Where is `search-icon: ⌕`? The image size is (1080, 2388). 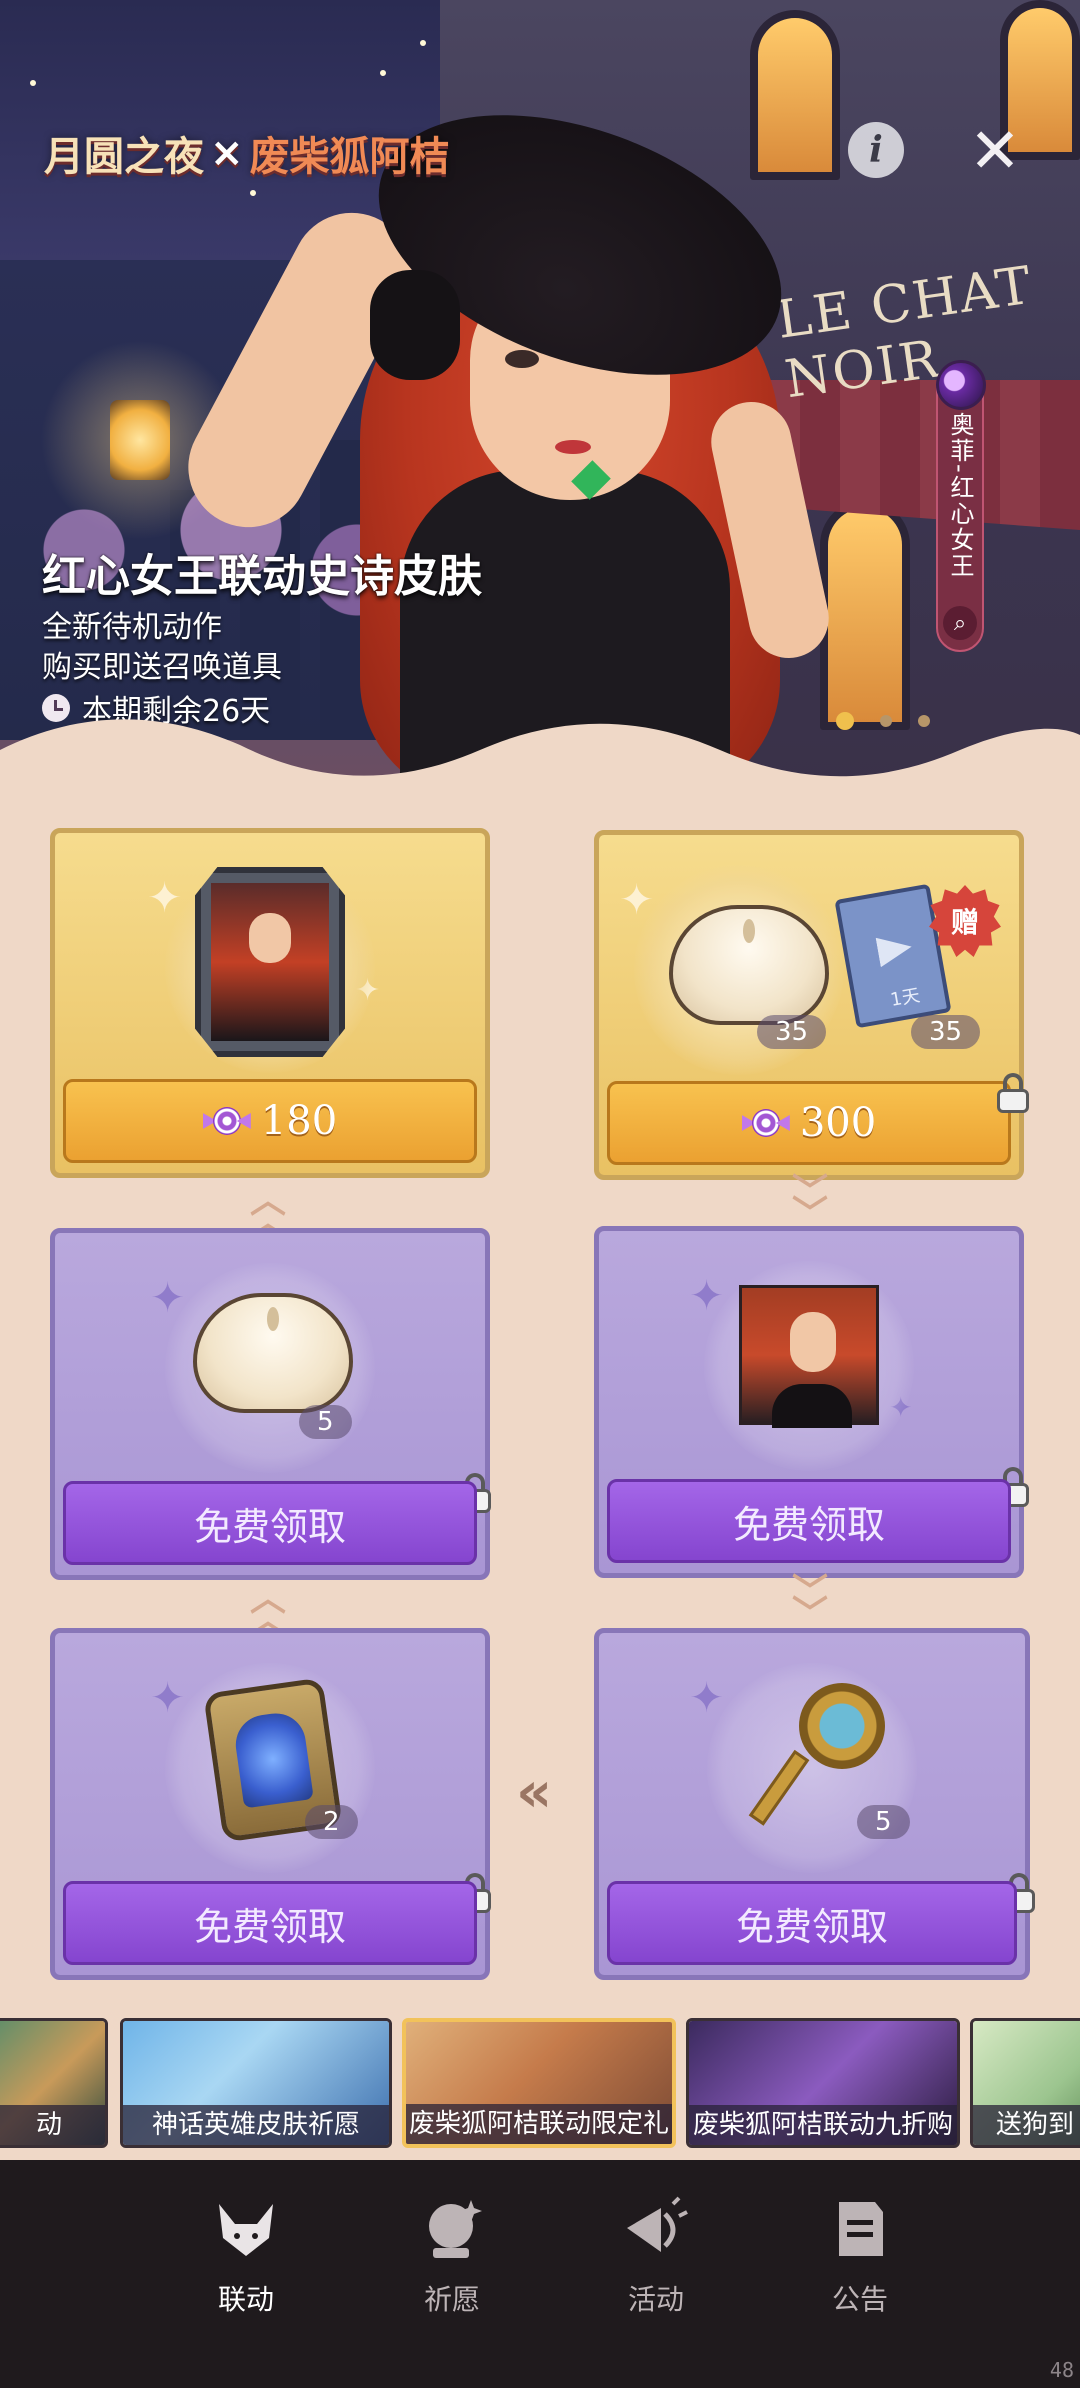
search-icon: ⌕ is located at coordinates (960, 623).